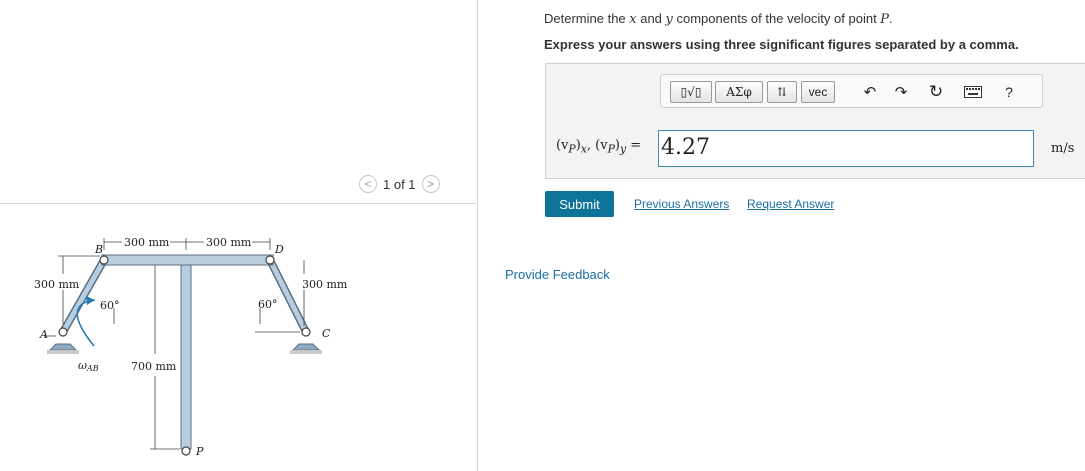  I want to click on answer-label: (vP)x, (vP)y =, so click(599, 147).